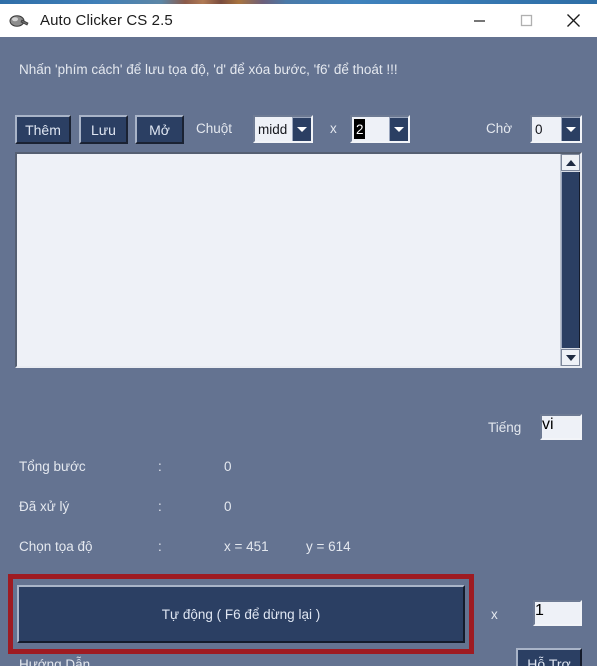  Describe the element at coordinates (539, 610) in the screenshot. I see `repeat-times-value: 1` at that location.